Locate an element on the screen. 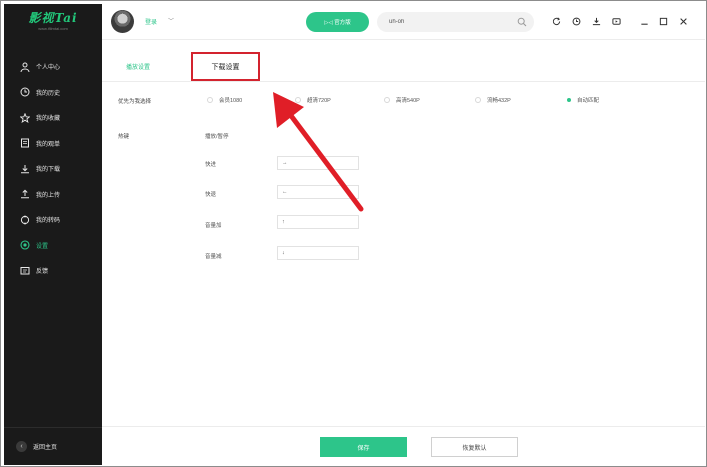  radio-dot-selected is located at coordinates (569, 100).